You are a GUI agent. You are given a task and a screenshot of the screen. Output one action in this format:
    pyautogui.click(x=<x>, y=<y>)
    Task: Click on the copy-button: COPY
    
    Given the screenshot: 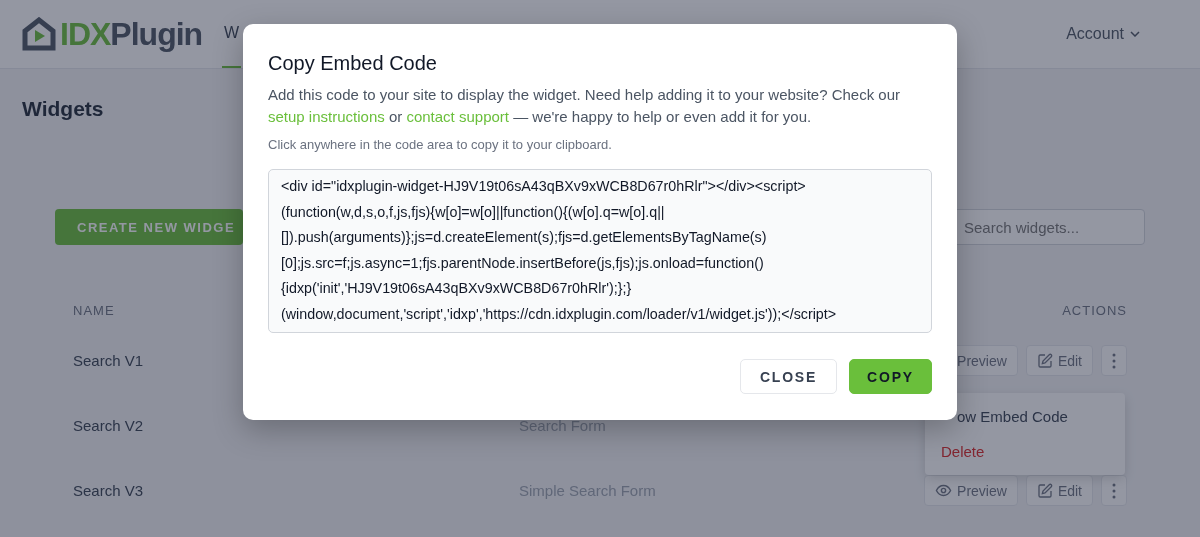 What is the action you would take?
    pyautogui.click(x=890, y=376)
    